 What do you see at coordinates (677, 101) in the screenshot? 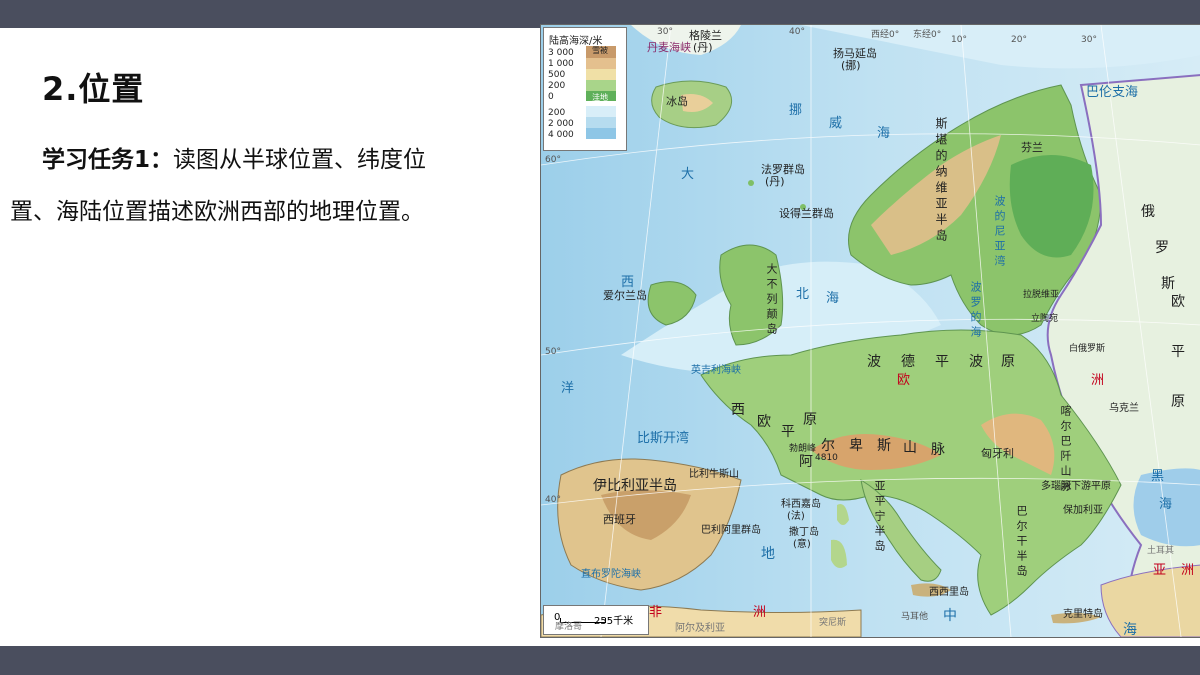
I see `label-iceland: 冰岛` at bounding box center [677, 101].